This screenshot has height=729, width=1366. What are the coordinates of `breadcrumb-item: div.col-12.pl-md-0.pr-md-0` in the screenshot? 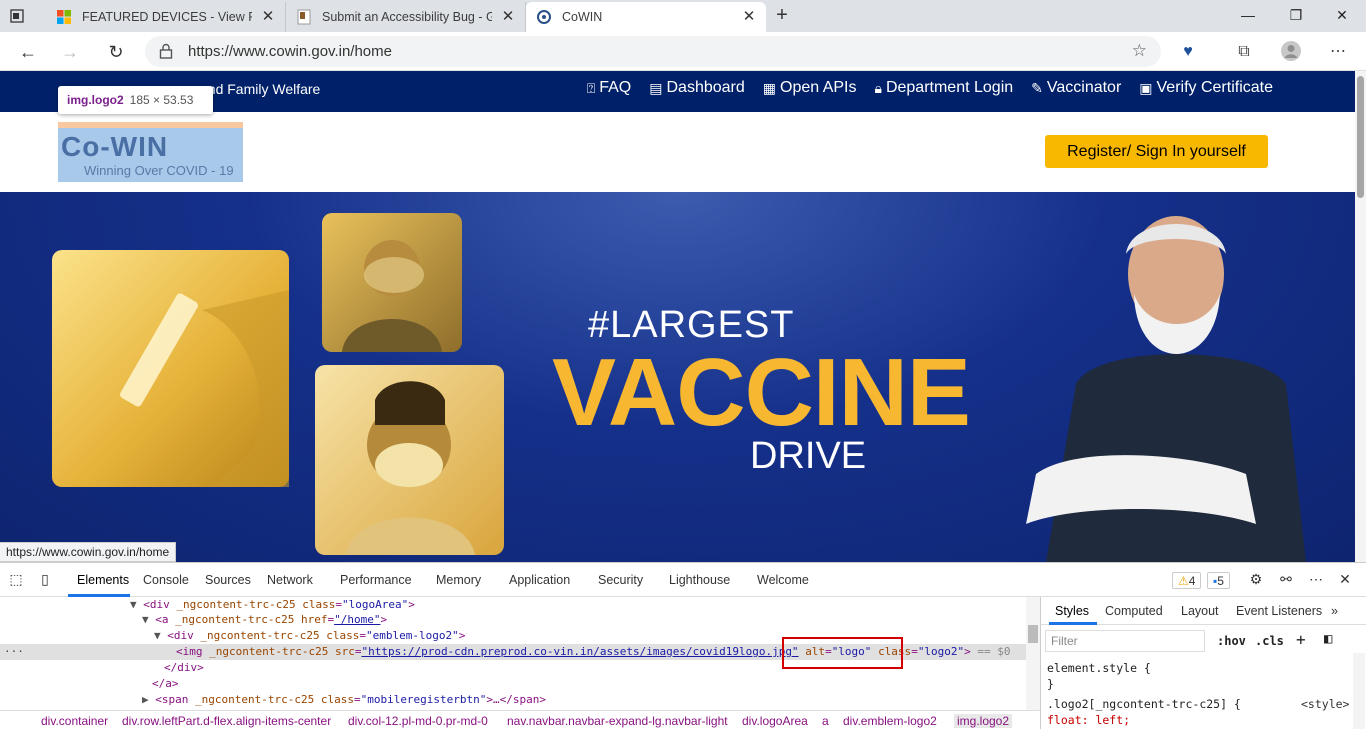 It's located at (418, 721).